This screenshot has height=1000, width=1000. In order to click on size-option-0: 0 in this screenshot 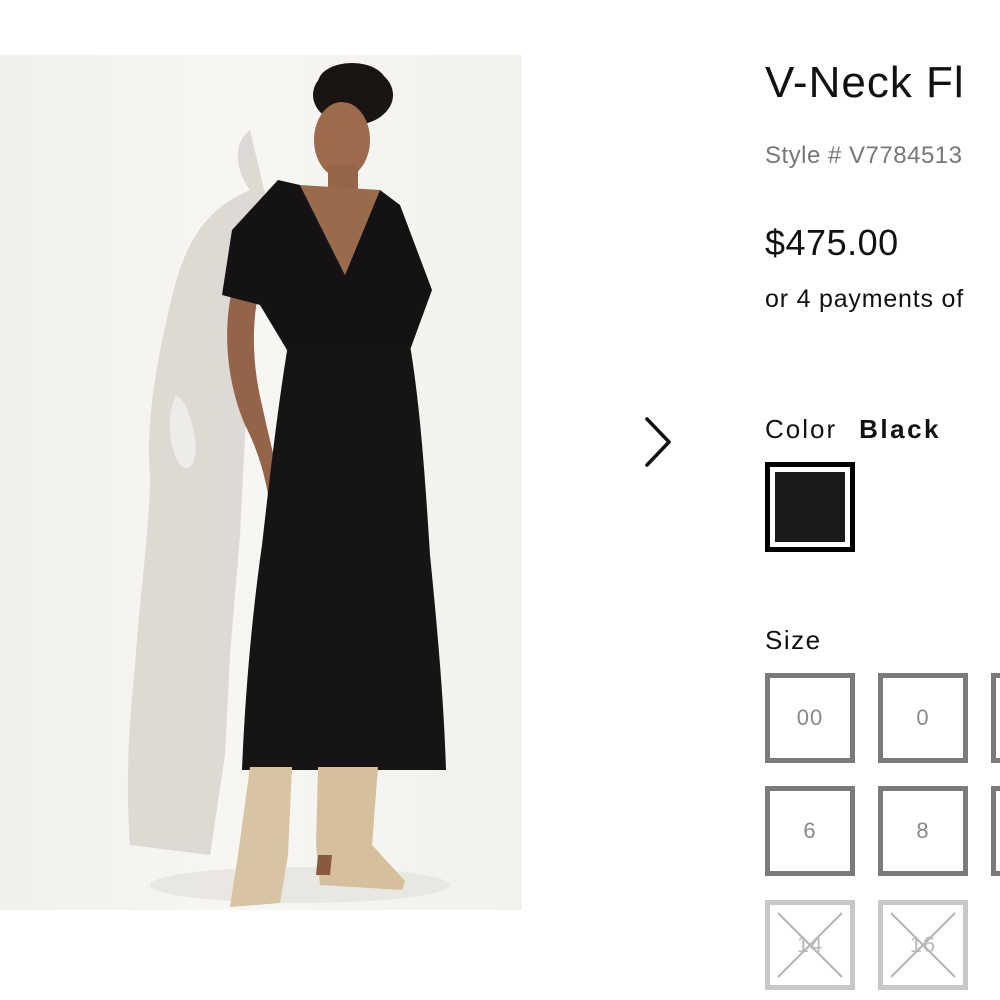, I will do `click(923, 718)`.